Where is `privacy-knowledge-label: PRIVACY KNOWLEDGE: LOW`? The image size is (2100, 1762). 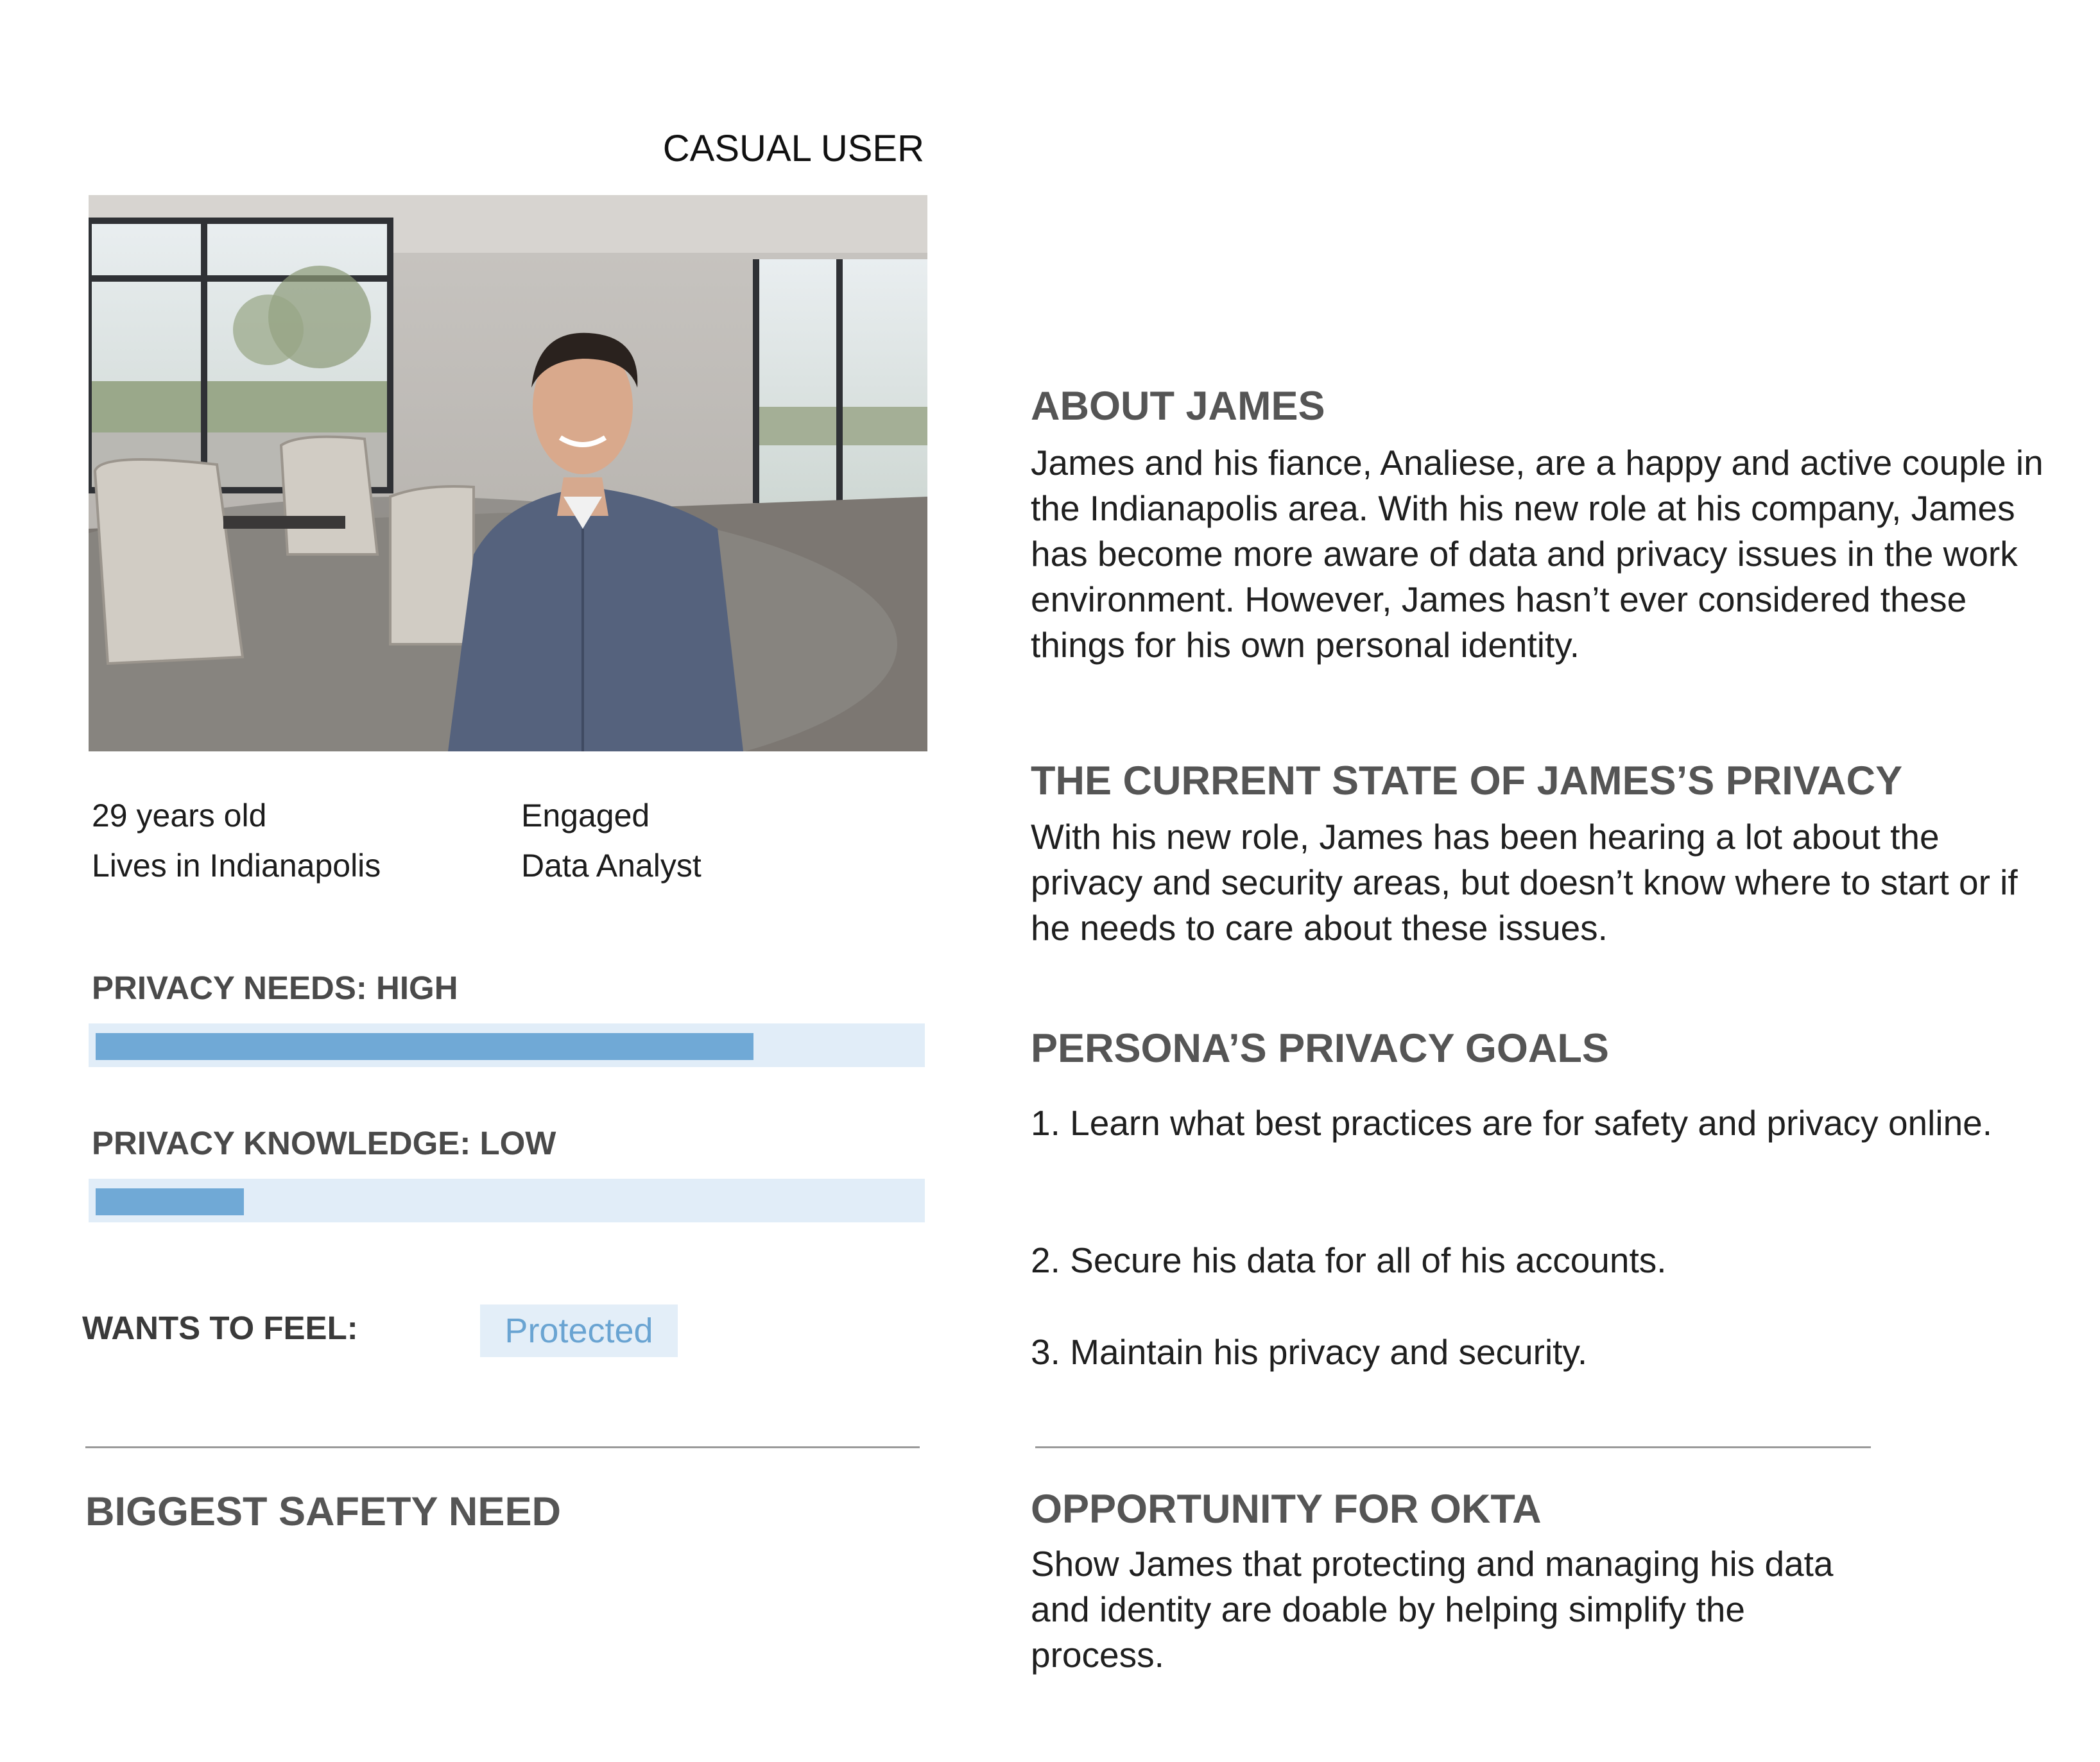
privacy-knowledge-label: PRIVACY KNOWLEDGE: LOW is located at coordinates (324, 1143).